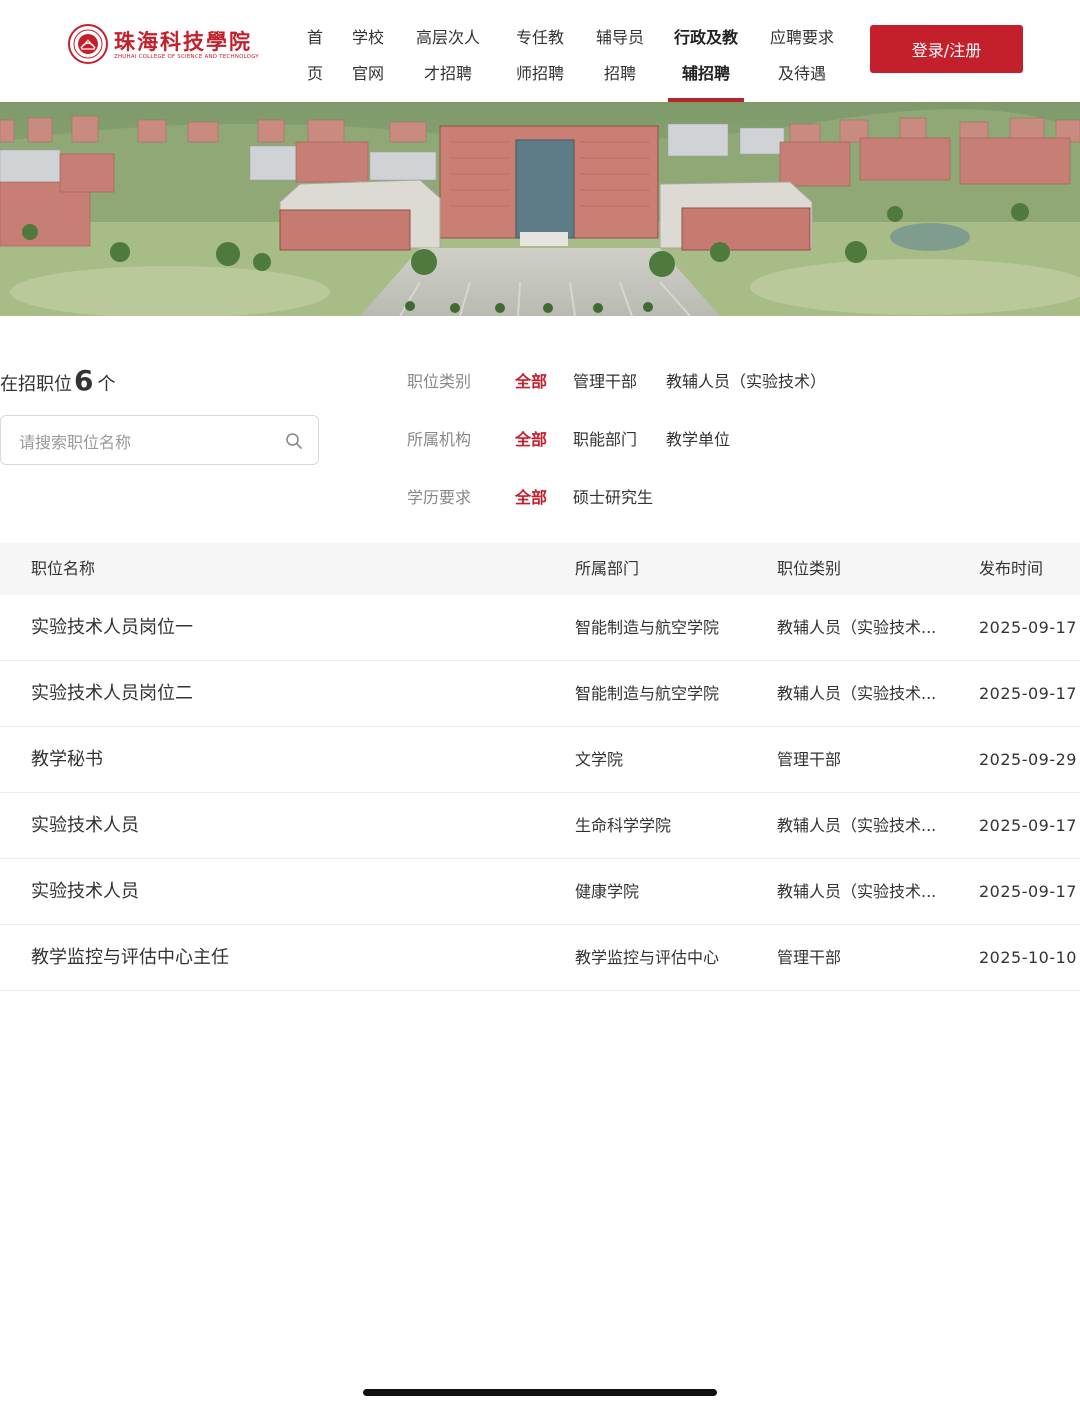 This screenshot has height=1407, width=1080. I want to click on position-department: 文学院, so click(599, 759).